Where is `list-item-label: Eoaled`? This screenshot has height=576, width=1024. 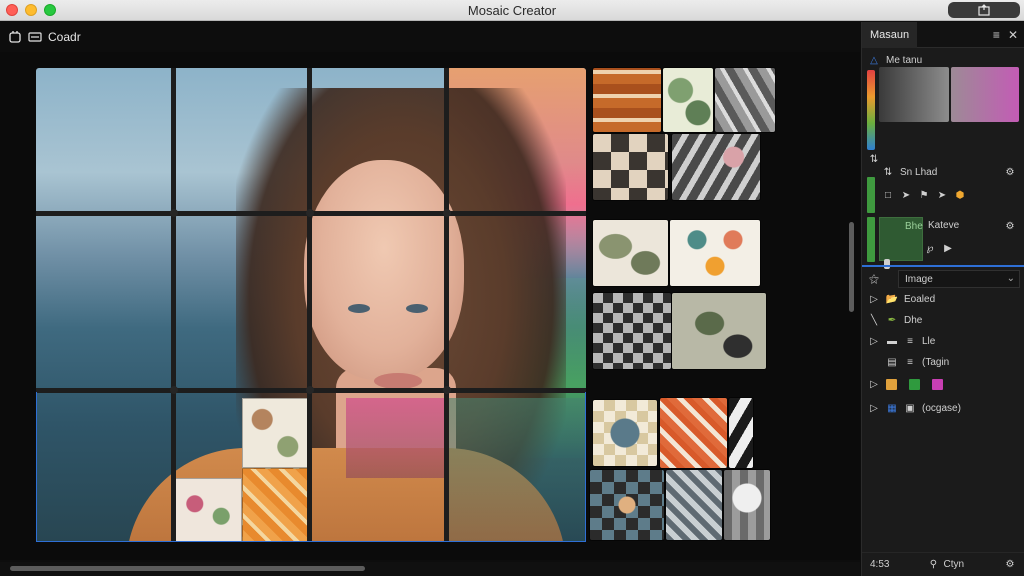
list-item-label: Eoaled is located at coordinates (920, 299).